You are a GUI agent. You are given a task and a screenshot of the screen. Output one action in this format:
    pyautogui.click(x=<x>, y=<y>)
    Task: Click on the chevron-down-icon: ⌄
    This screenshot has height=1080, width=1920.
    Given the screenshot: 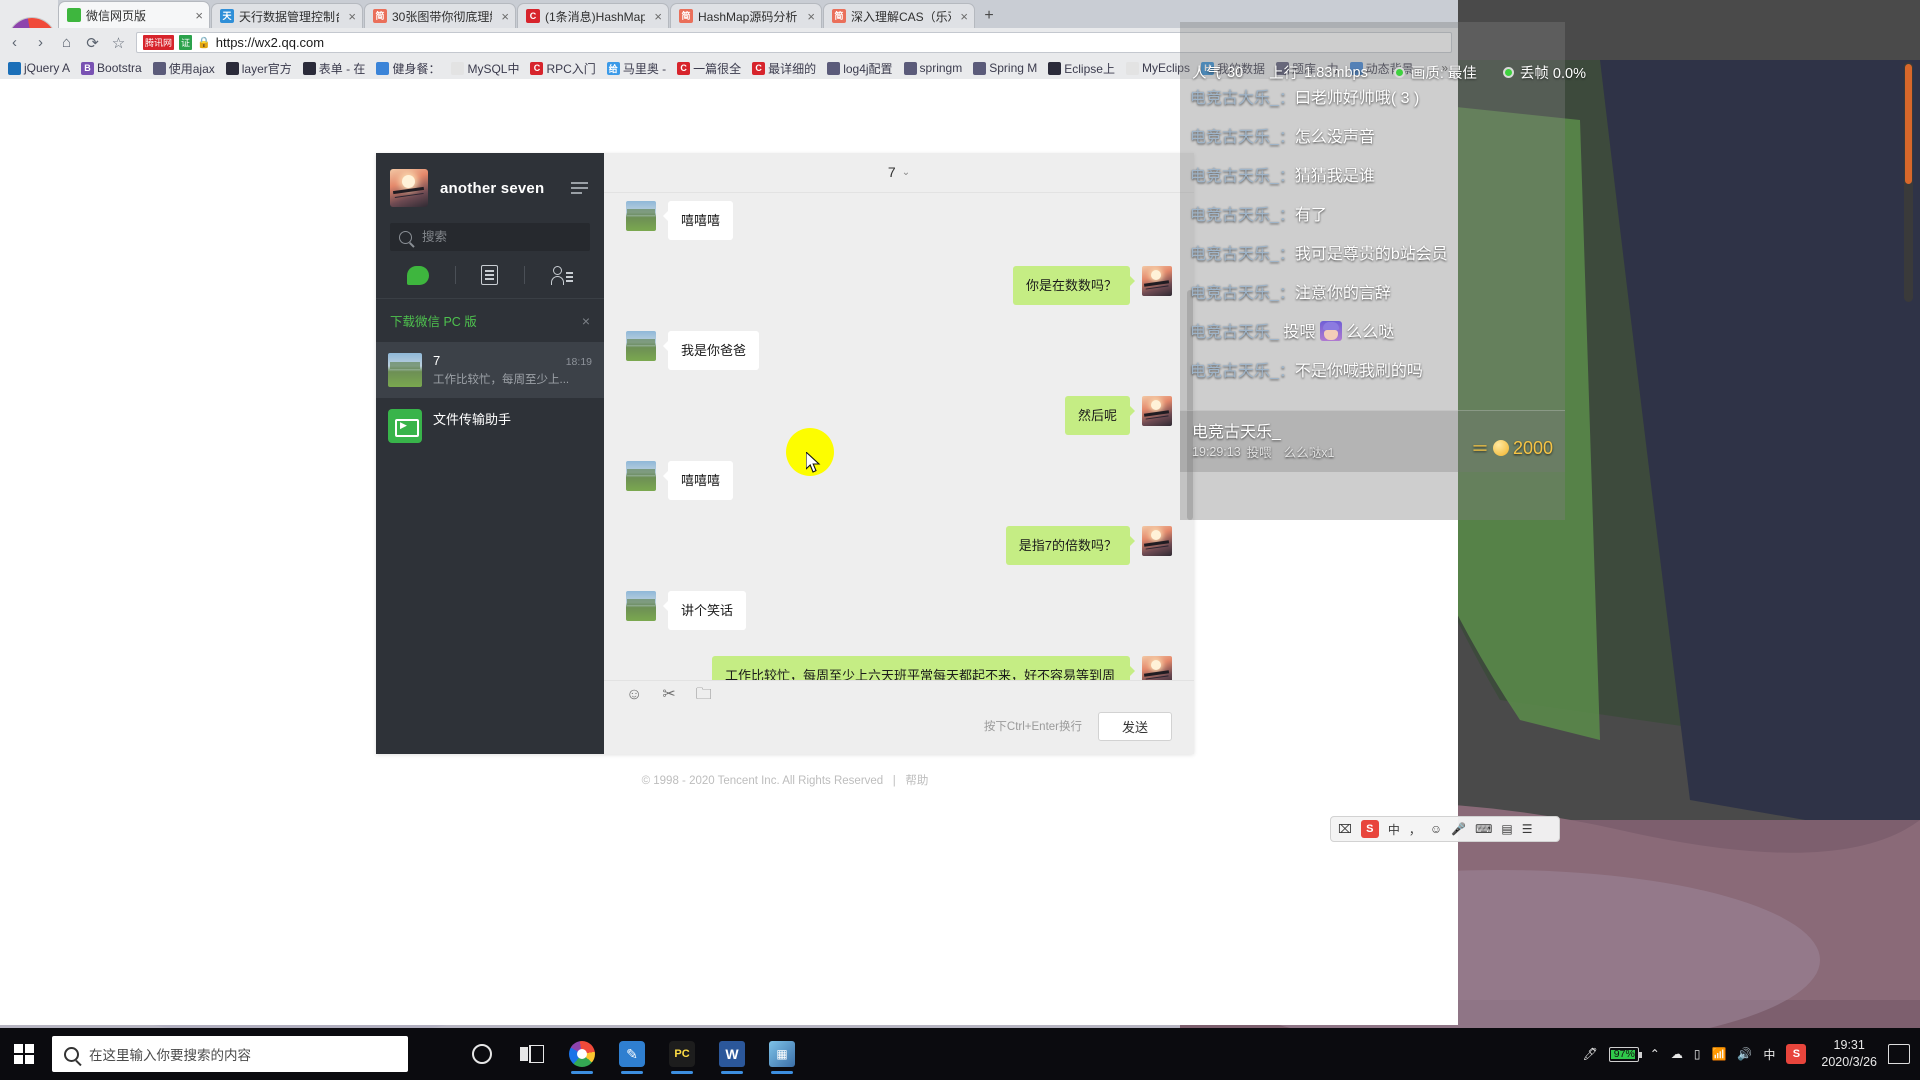 What is the action you would take?
    pyautogui.click(x=906, y=172)
    